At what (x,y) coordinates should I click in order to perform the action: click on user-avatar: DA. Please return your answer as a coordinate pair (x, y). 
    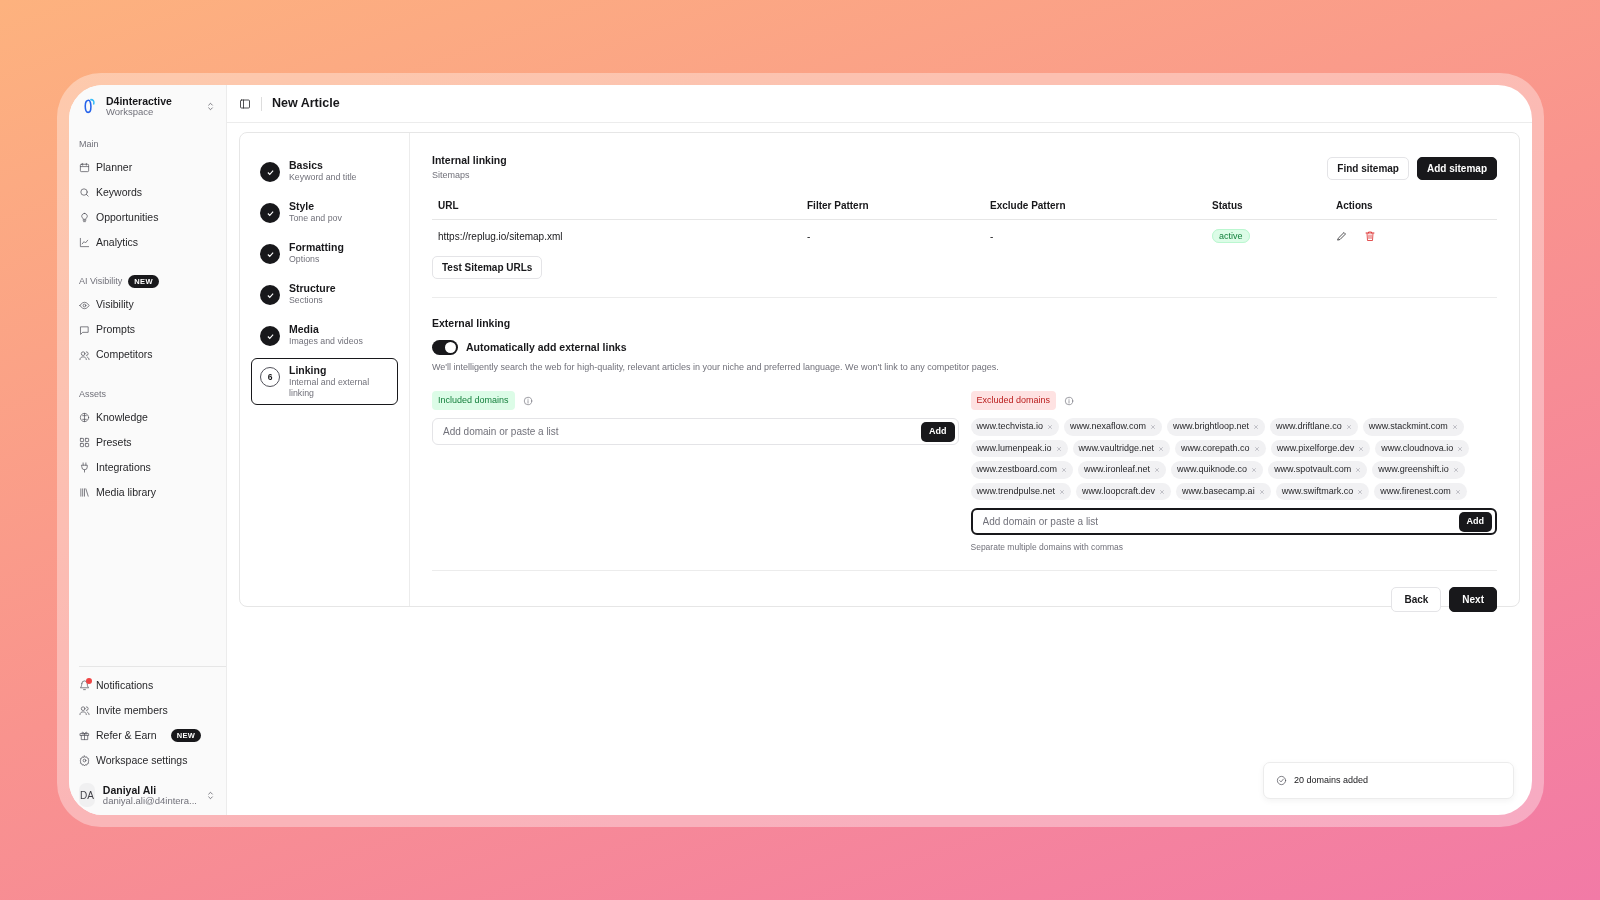
    Looking at the image, I should click on (87, 795).